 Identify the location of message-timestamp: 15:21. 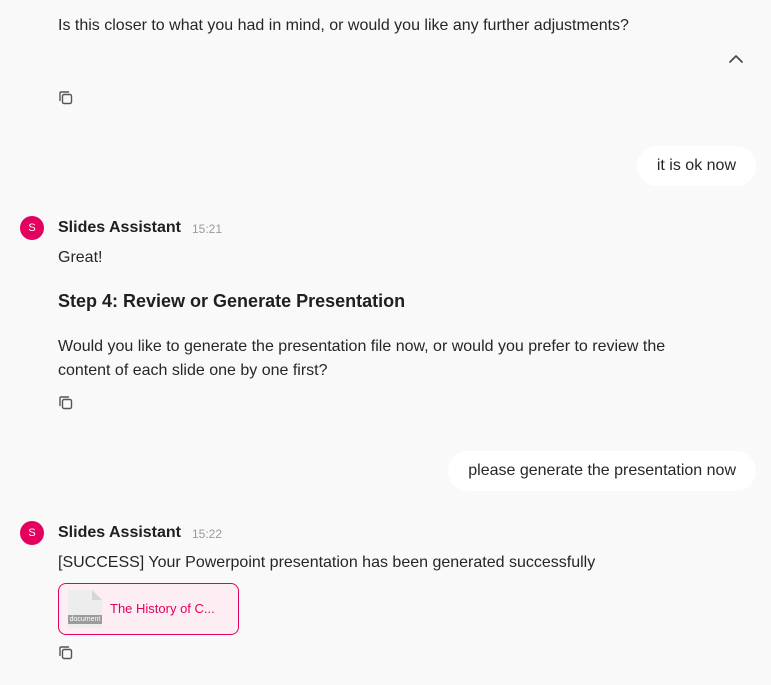
(207, 229).